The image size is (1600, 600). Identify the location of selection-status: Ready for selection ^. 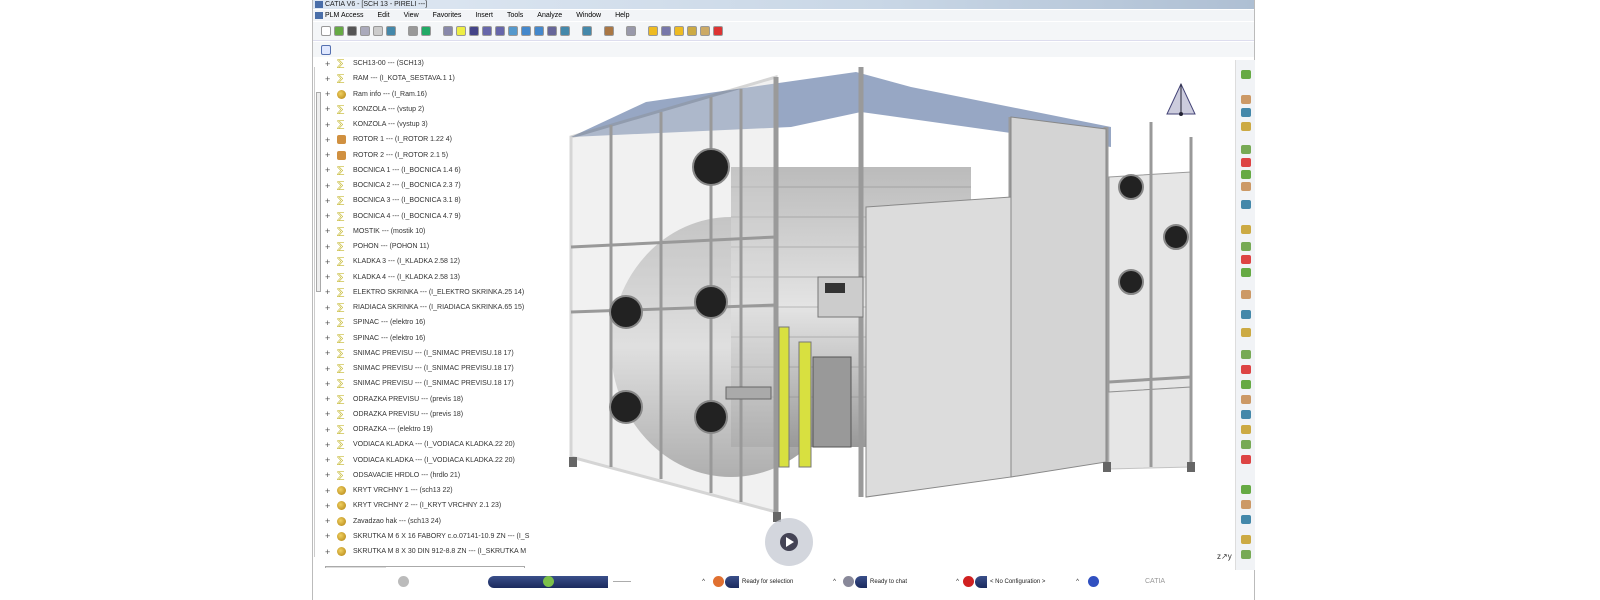
(789, 582).